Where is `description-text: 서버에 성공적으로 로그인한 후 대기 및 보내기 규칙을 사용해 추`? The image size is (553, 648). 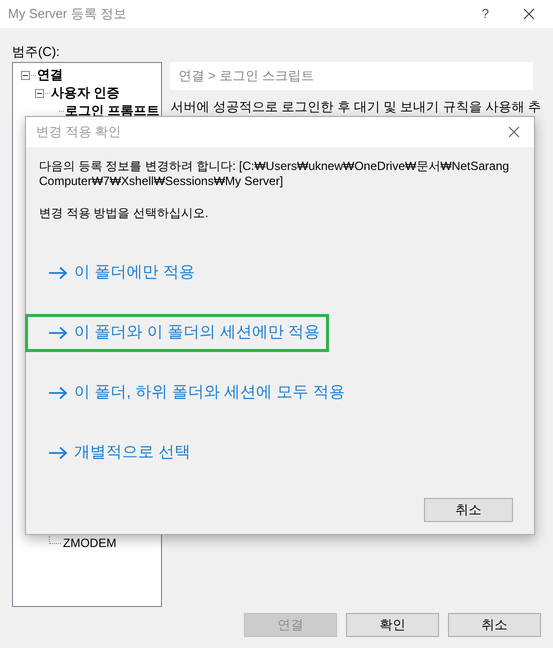 description-text: 서버에 성공적으로 로그인한 후 대기 및 보내기 규칙을 사용해 추 is located at coordinates (355, 107).